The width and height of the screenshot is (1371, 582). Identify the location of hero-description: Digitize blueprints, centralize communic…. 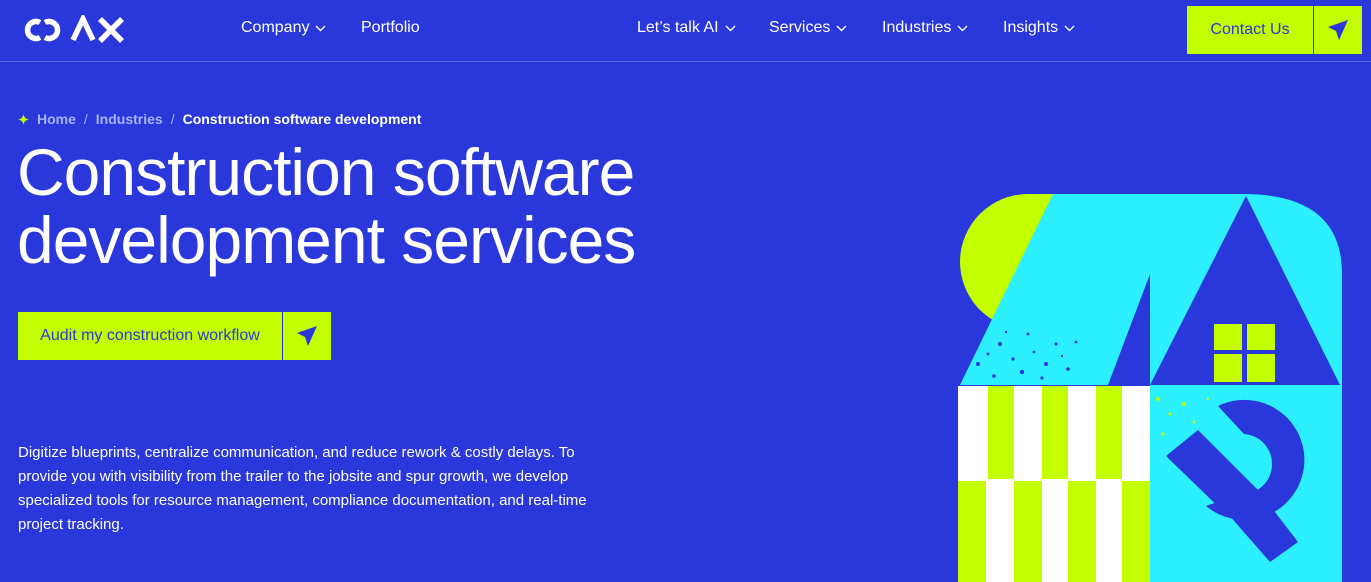
(302, 488).